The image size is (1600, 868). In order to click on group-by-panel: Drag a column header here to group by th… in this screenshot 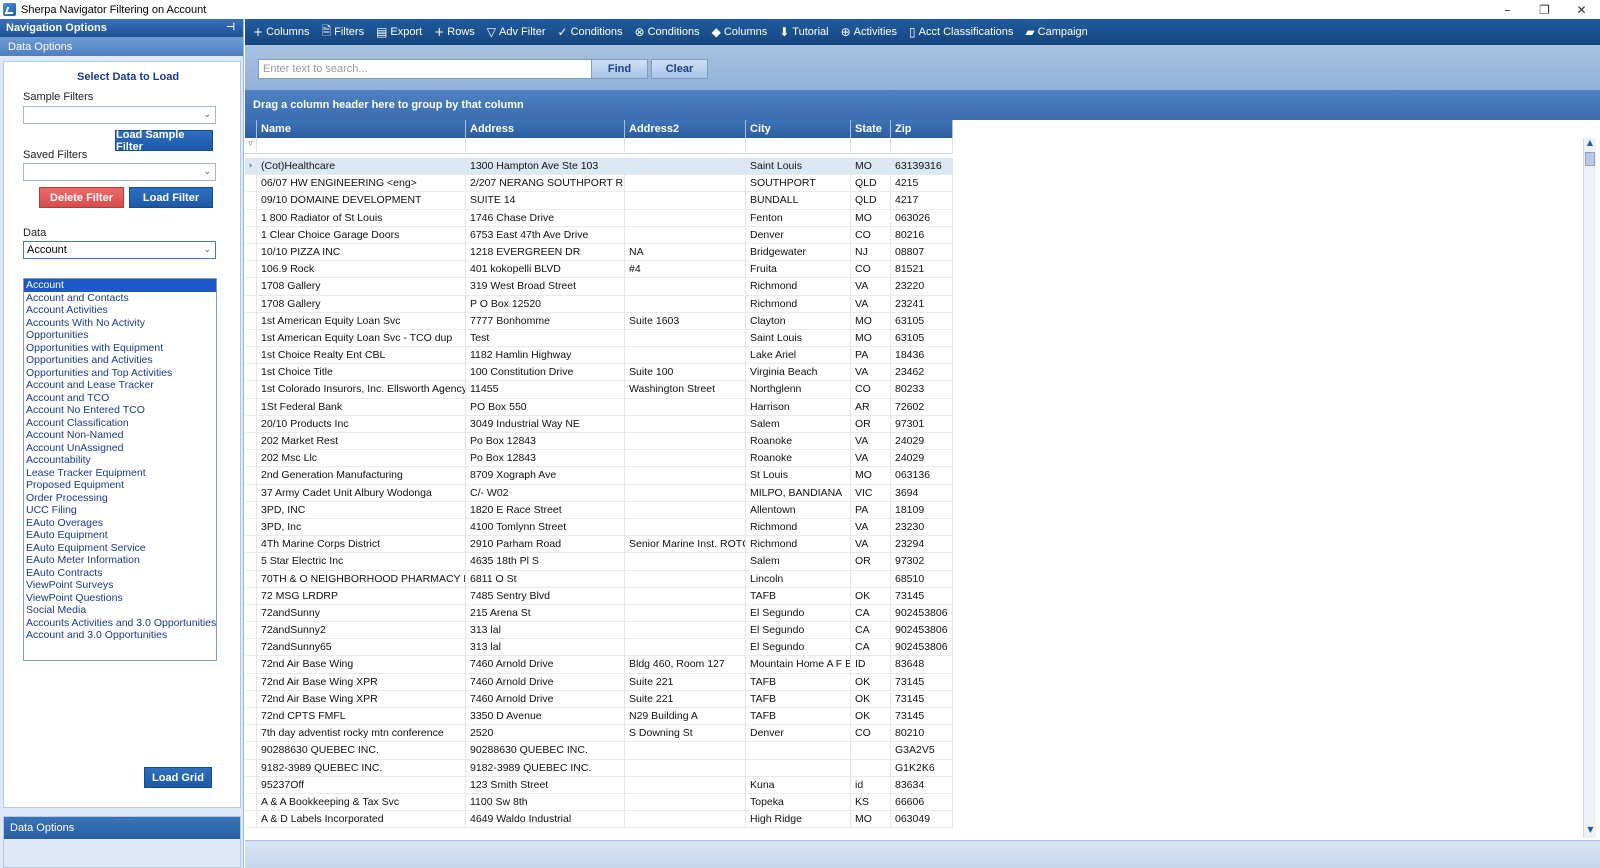, I will do `click(922, 105)`.